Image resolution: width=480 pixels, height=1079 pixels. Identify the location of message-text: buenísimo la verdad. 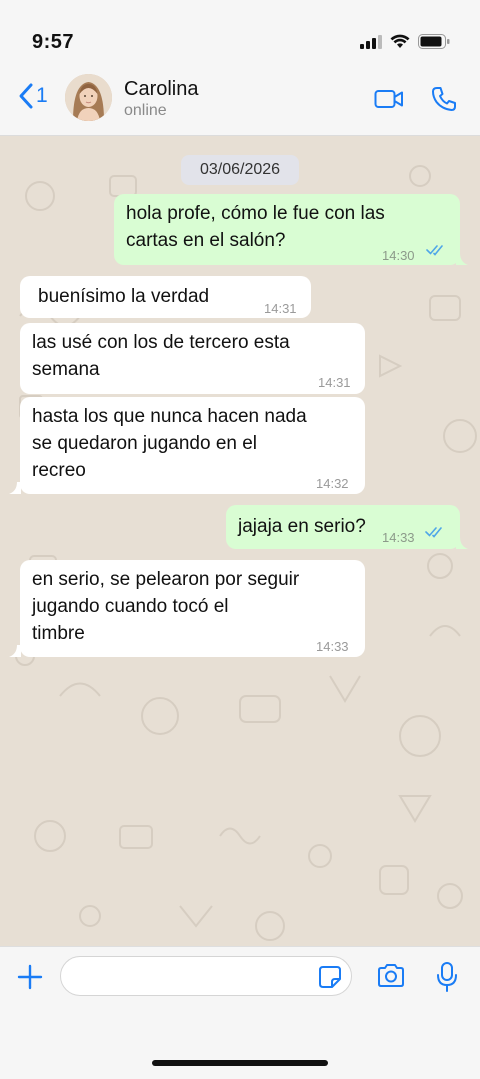
(124, 296).